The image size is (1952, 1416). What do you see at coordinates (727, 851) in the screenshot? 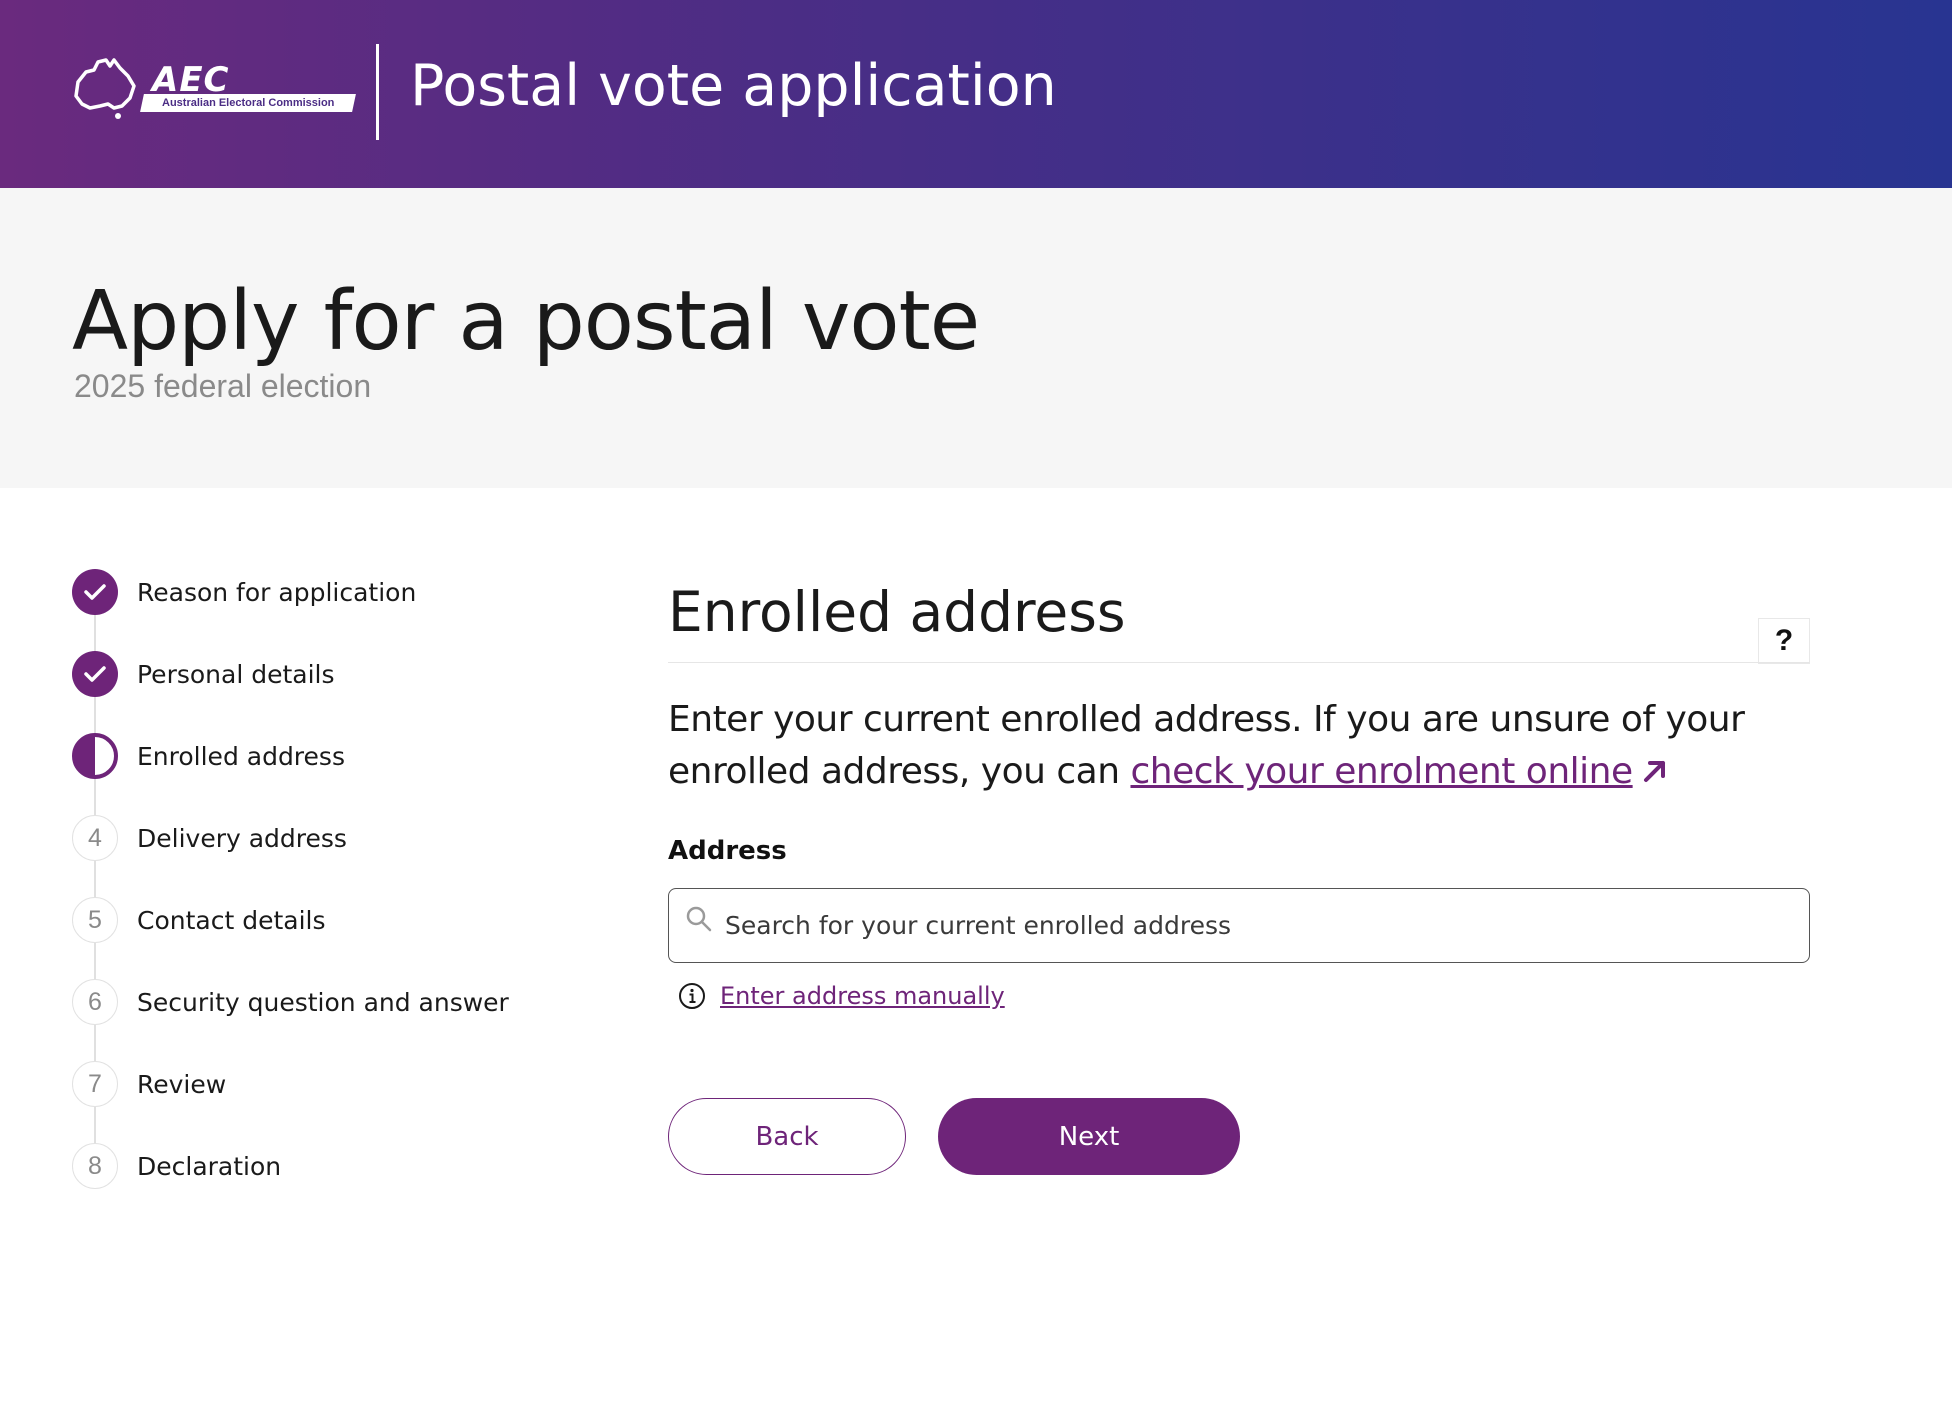
I see `address-label: Address` at bounding box center [727, 851].